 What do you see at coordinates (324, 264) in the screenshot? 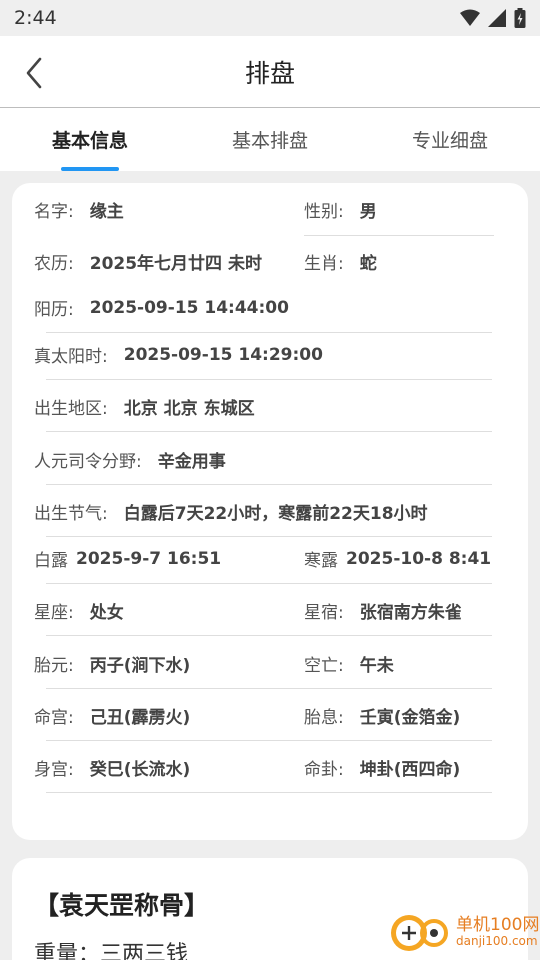
I see `zodiac-label: 生肖:` at bounding box center [324, 264].